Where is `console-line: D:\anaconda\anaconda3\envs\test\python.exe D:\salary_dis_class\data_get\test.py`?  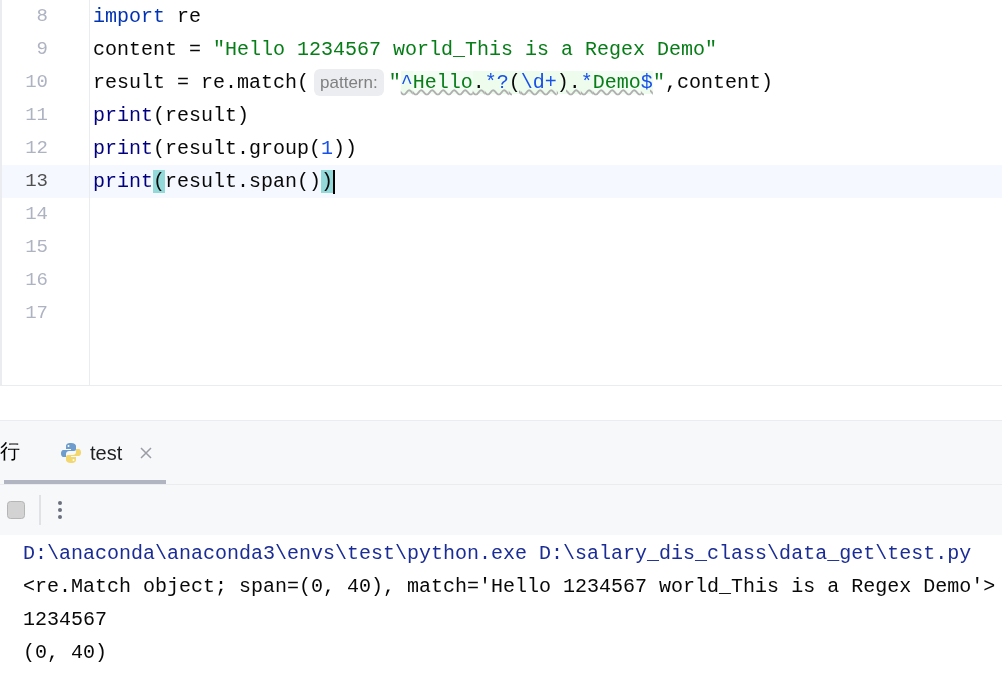 console-line: D:\anaconda\anaconda3\envs\test\python.exe D:\salary_dis_class\data_get\test.py is located at coordinates (498, 553).